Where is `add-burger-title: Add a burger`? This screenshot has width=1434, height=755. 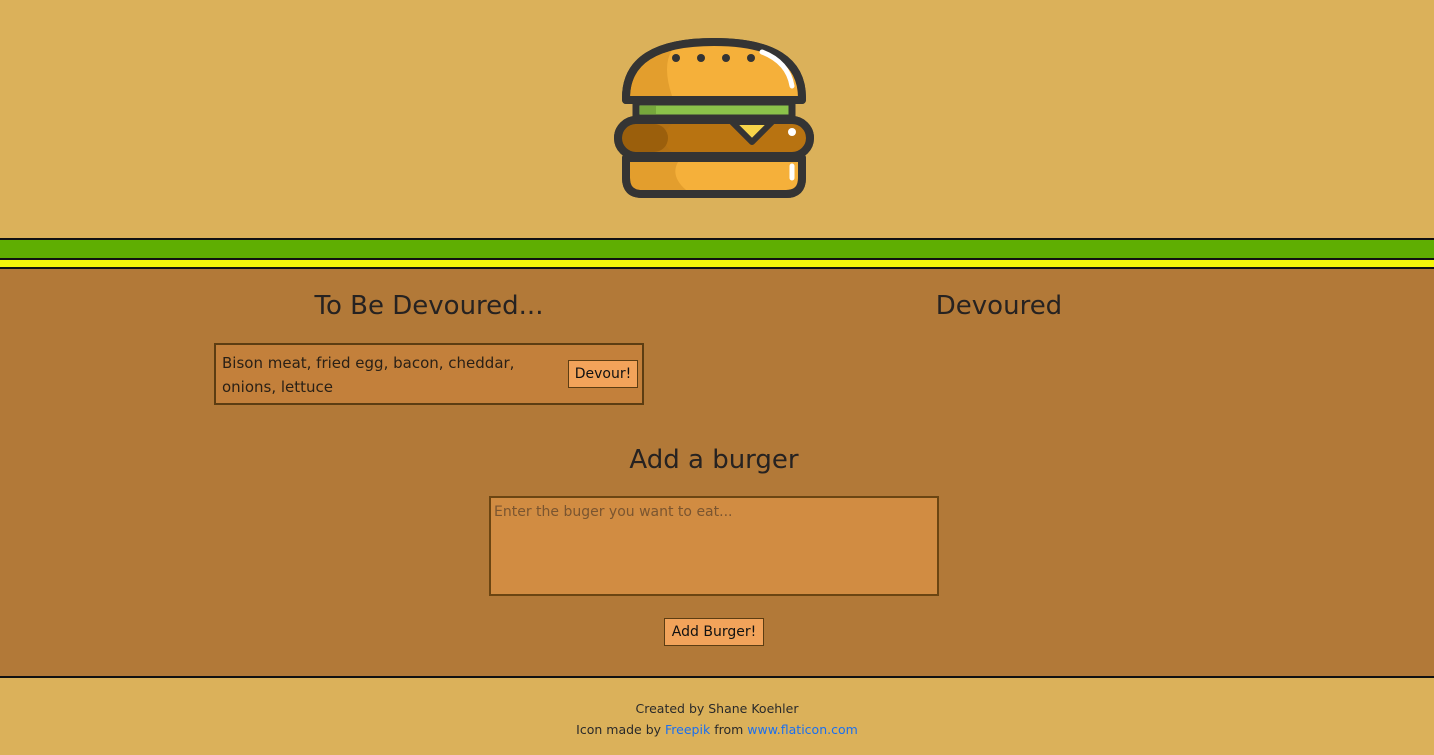 add-burger-title: Add a burger is located at coordinates (714, 460).